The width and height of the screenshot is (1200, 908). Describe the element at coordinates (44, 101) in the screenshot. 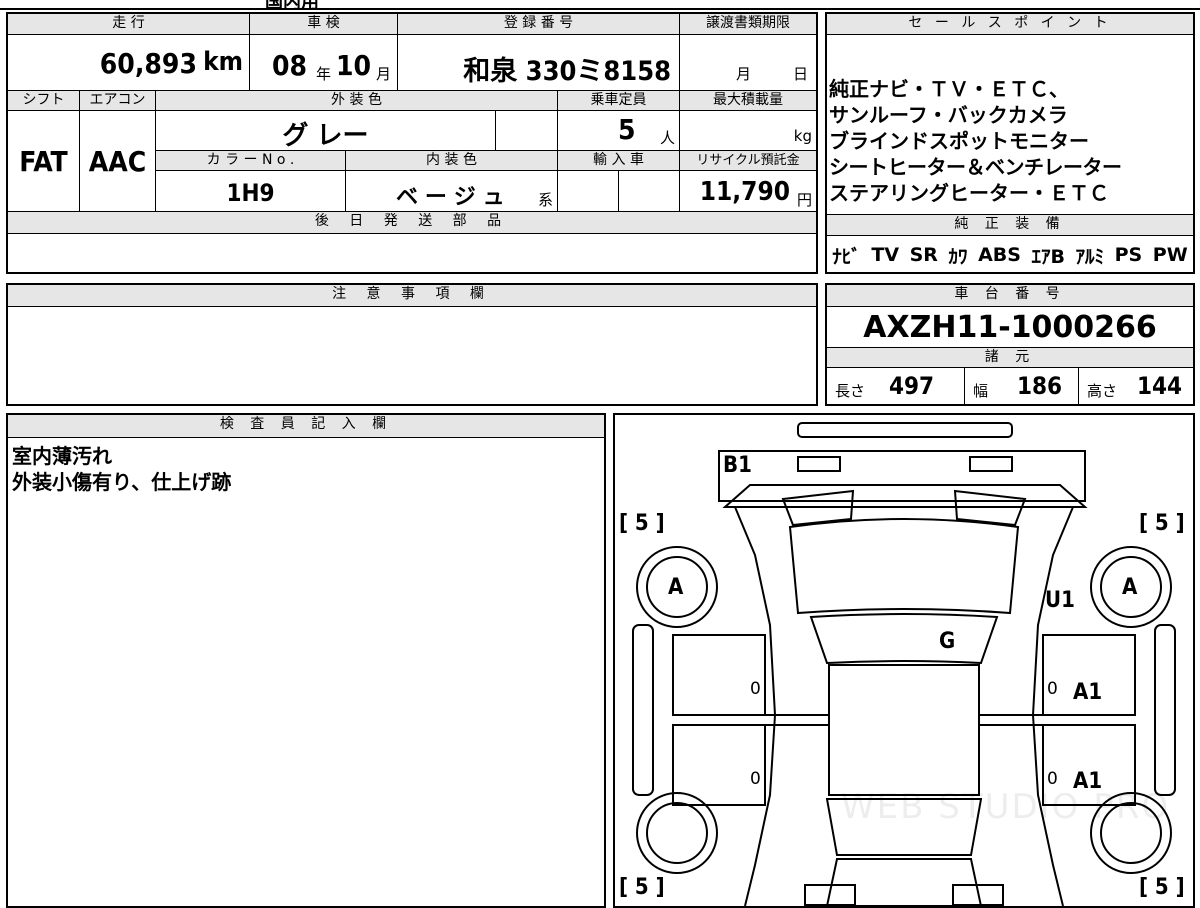

I see `shift-label: シフト` at that location.